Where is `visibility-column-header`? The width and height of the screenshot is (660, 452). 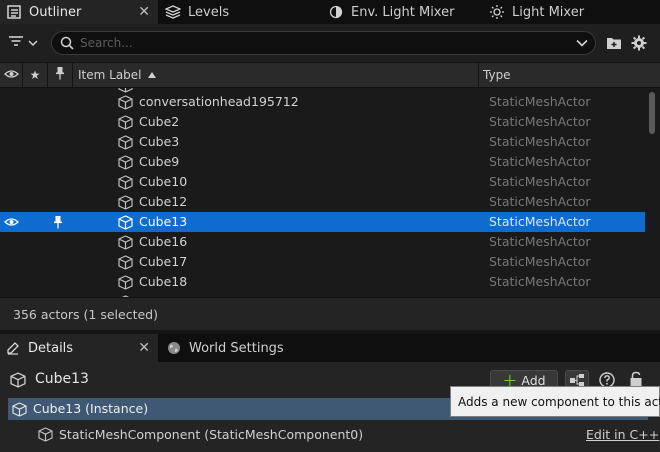
visibility-column-header is located at coordinates (11, 75).